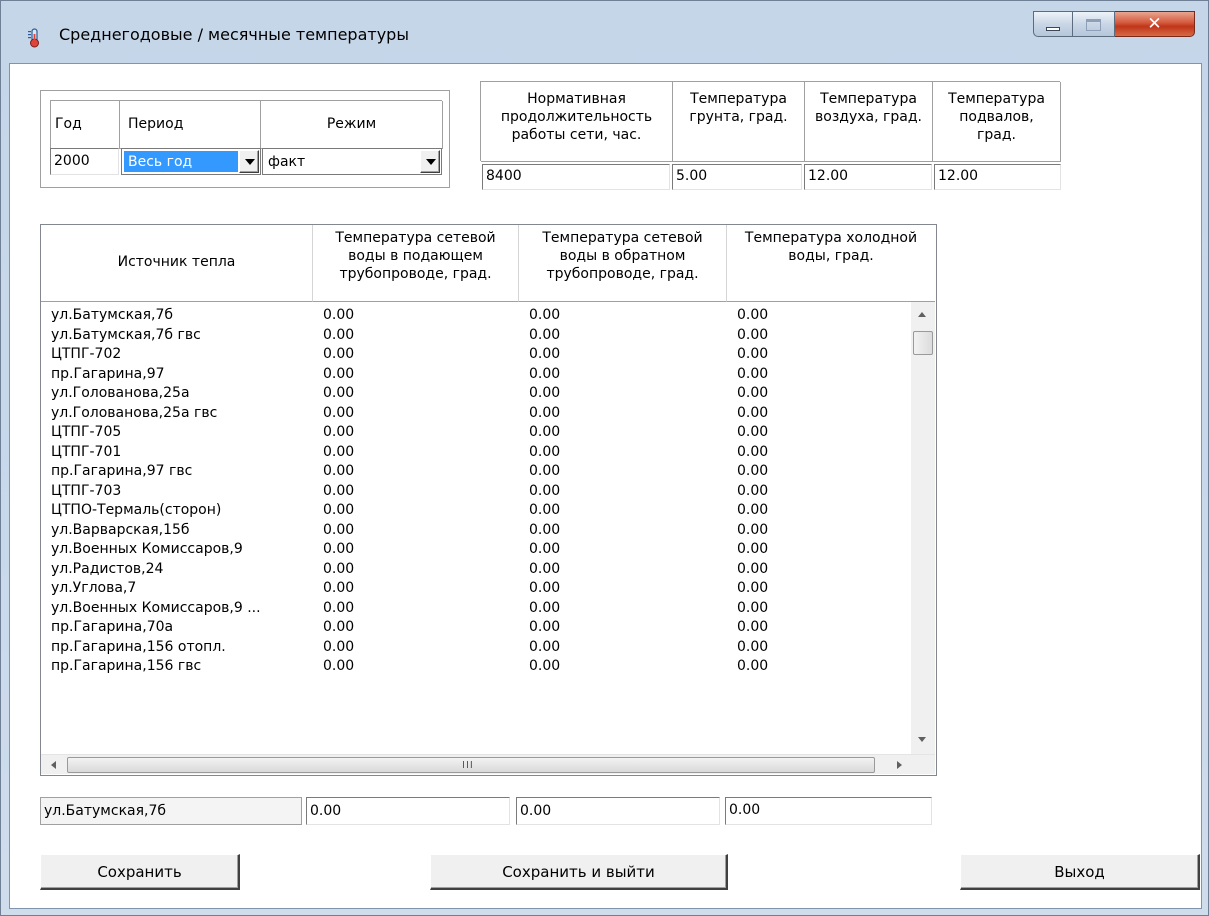 Image resolution: width=1209 pixels, height=916 pixels. What do you see at coordinates (476, 315) in the screenshot?
I see `table-row: ул.Батумская,7б 0.00 0.00 0.00` at bounding box center [476, 315].